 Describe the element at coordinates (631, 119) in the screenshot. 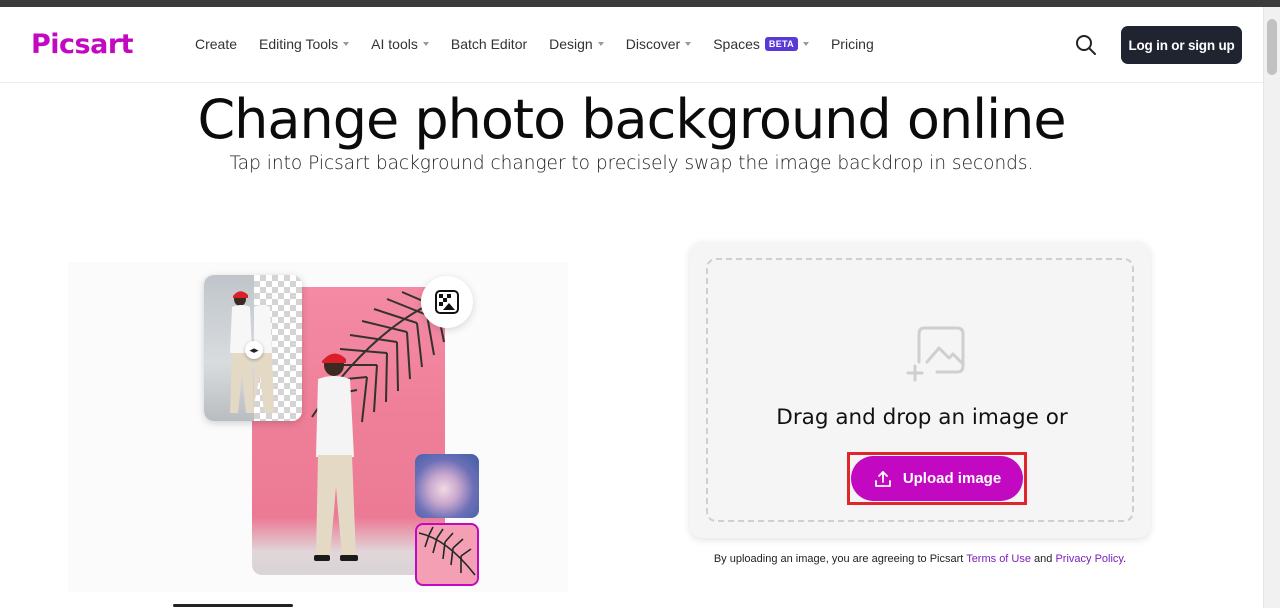

I see `page-title: Change photo background online` at that location.